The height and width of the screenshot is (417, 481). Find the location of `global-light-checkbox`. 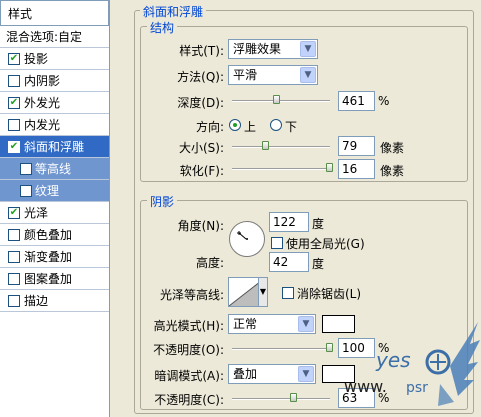

global-light-checkbox is located at coordinates (277, 243).